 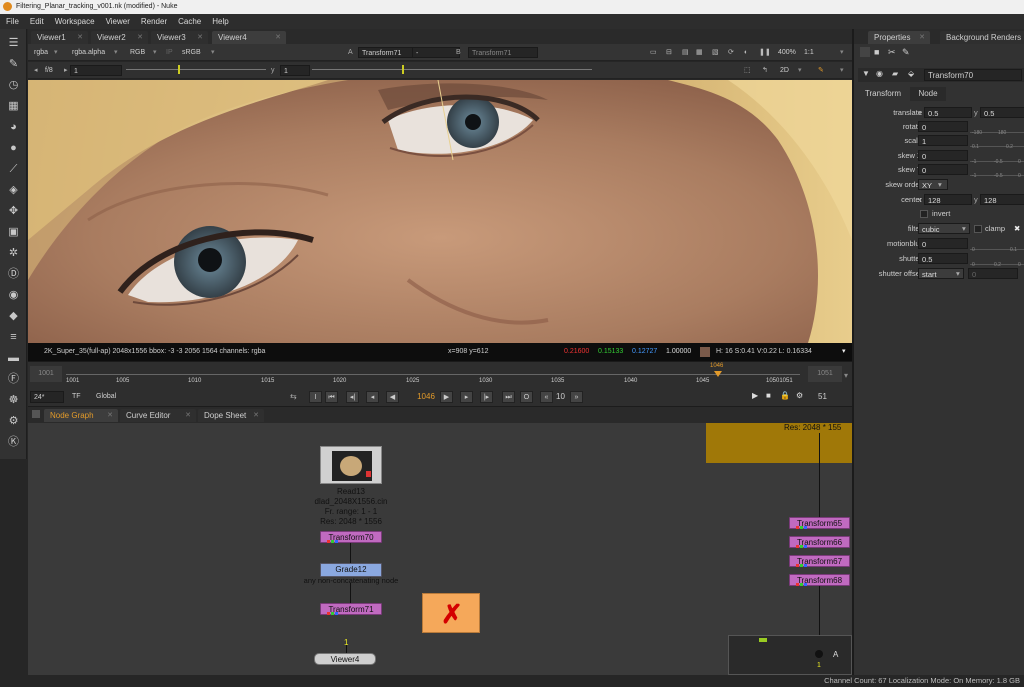 I want to click on node-name-field: Transform70, so click(x=973, y=75).